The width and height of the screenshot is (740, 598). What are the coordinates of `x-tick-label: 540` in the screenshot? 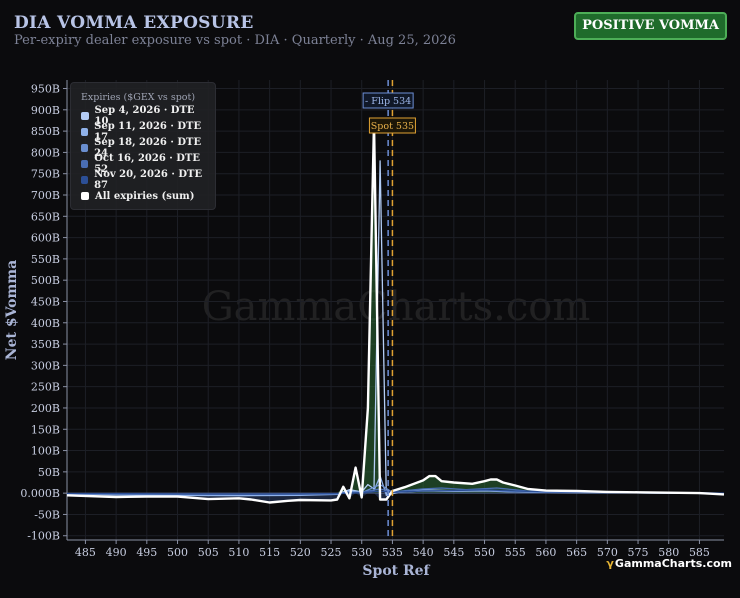 It's located at (423, 552).